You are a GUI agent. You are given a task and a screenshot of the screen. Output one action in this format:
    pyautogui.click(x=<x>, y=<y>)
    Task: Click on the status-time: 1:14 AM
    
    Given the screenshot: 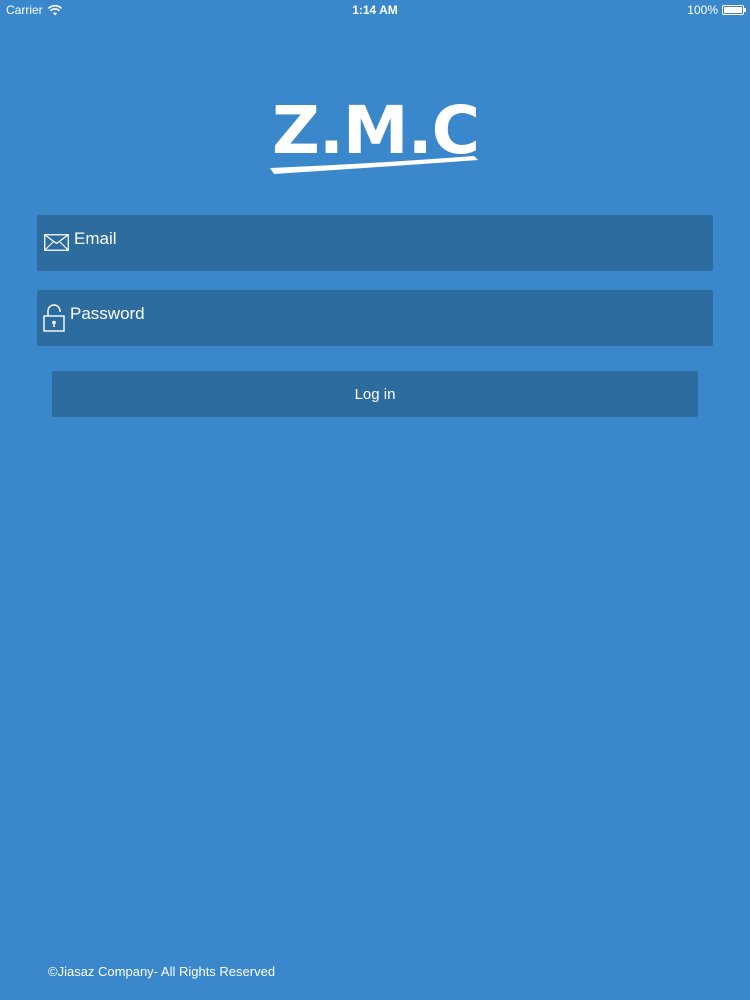 What is the action you would take?
    pyautogui.click(x=375, y=10)
    